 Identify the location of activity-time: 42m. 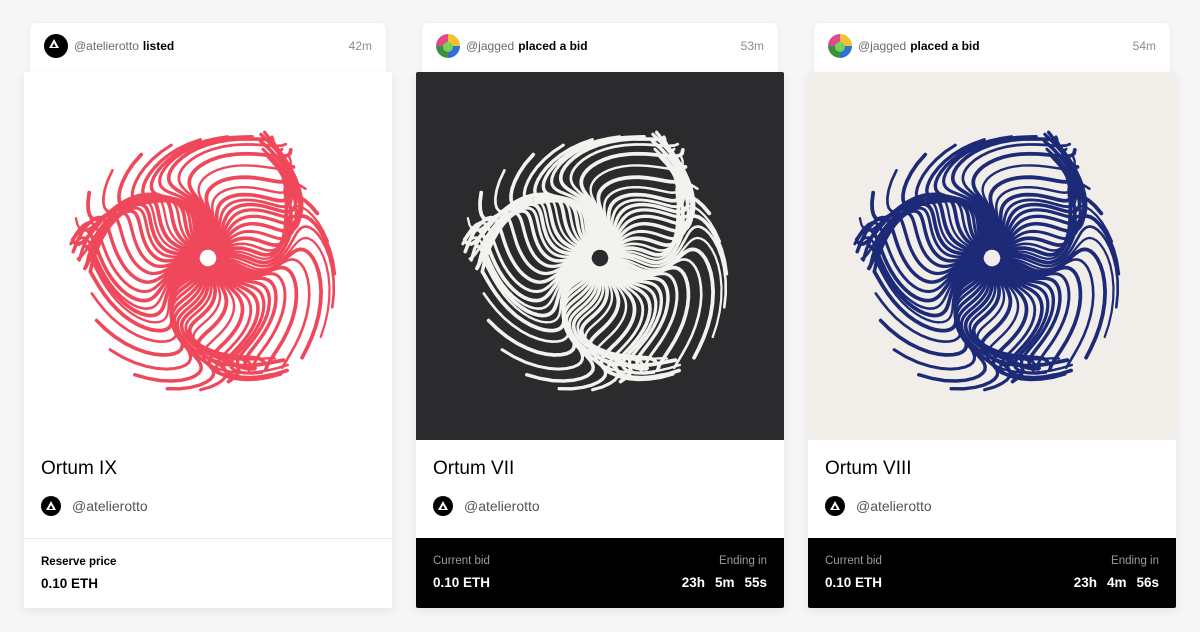
(360, 46).